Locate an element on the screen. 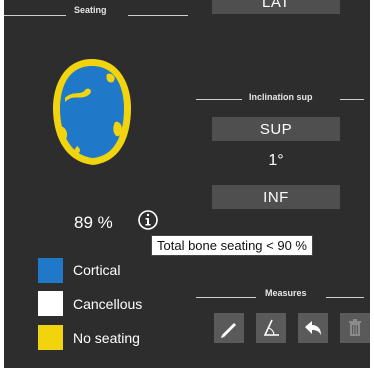 This screenshot has height=372, width=374. inclination-rule-right is located at coordinates (352, 99).